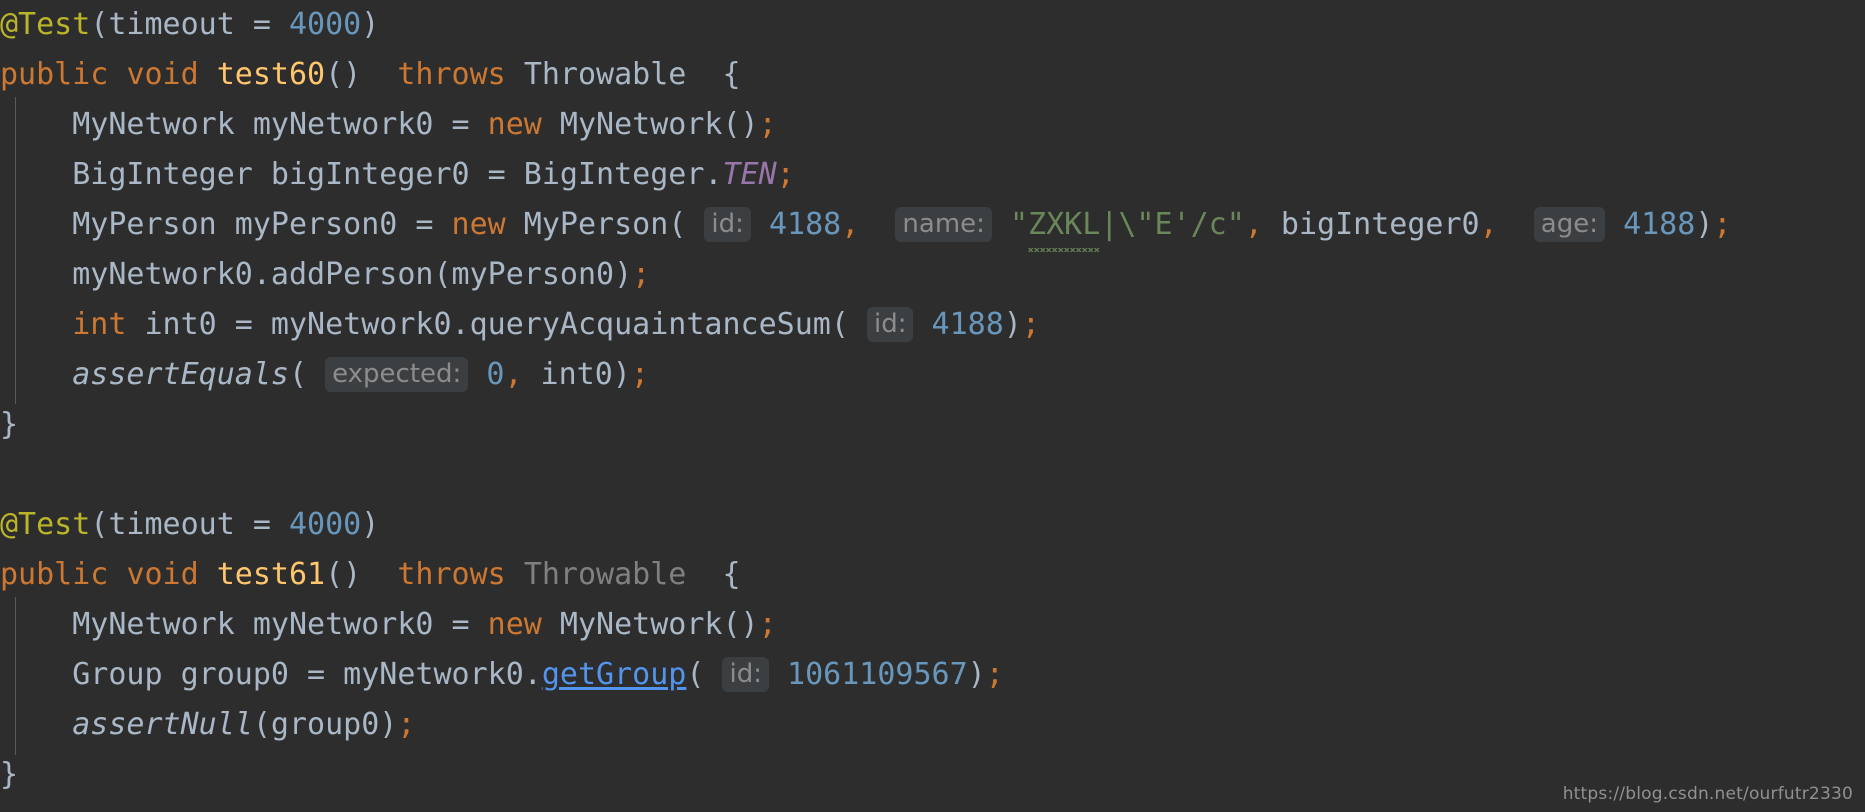 This screenshot has width=1865, height=812. I want to click on code-token-number: 4000, so click(325, 24).